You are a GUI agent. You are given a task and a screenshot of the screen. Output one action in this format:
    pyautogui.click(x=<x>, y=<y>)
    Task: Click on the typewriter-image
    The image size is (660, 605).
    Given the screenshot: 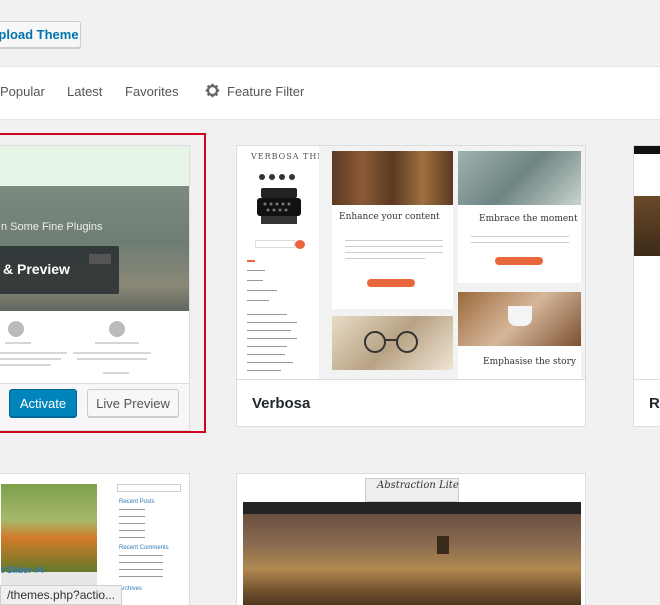 What is the action you would take?
    pyautogui.click(x=279, y=206)
    